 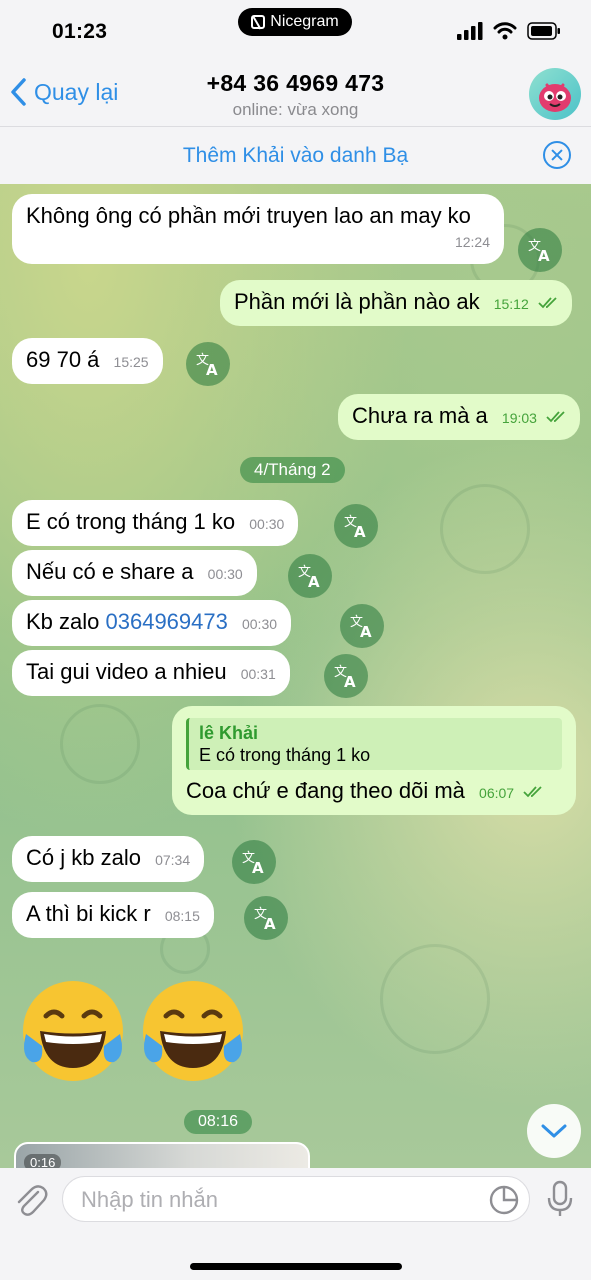 What do you see at coordinates (218, 1122) in the screenshot?
I see `emoji-time-chip: 08:16` at bounding box center [218, 1122].